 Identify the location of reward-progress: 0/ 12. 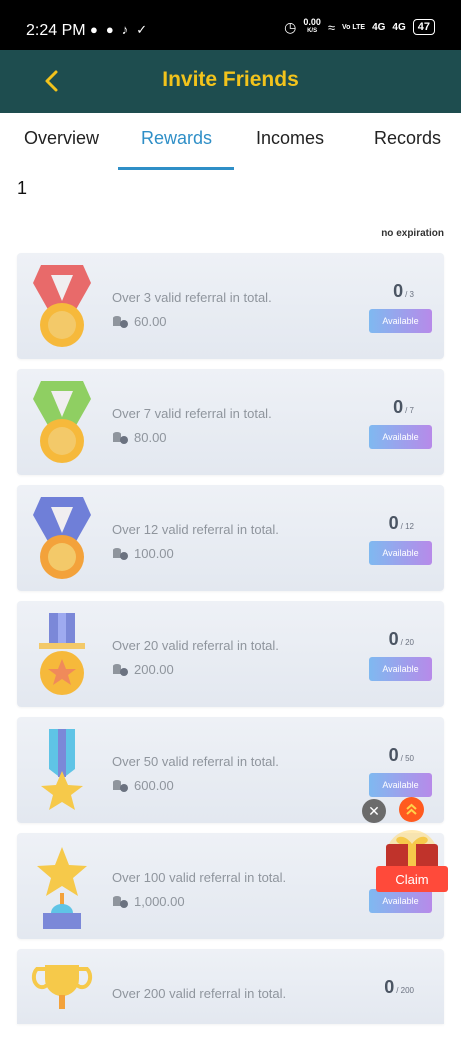
(401, 523).